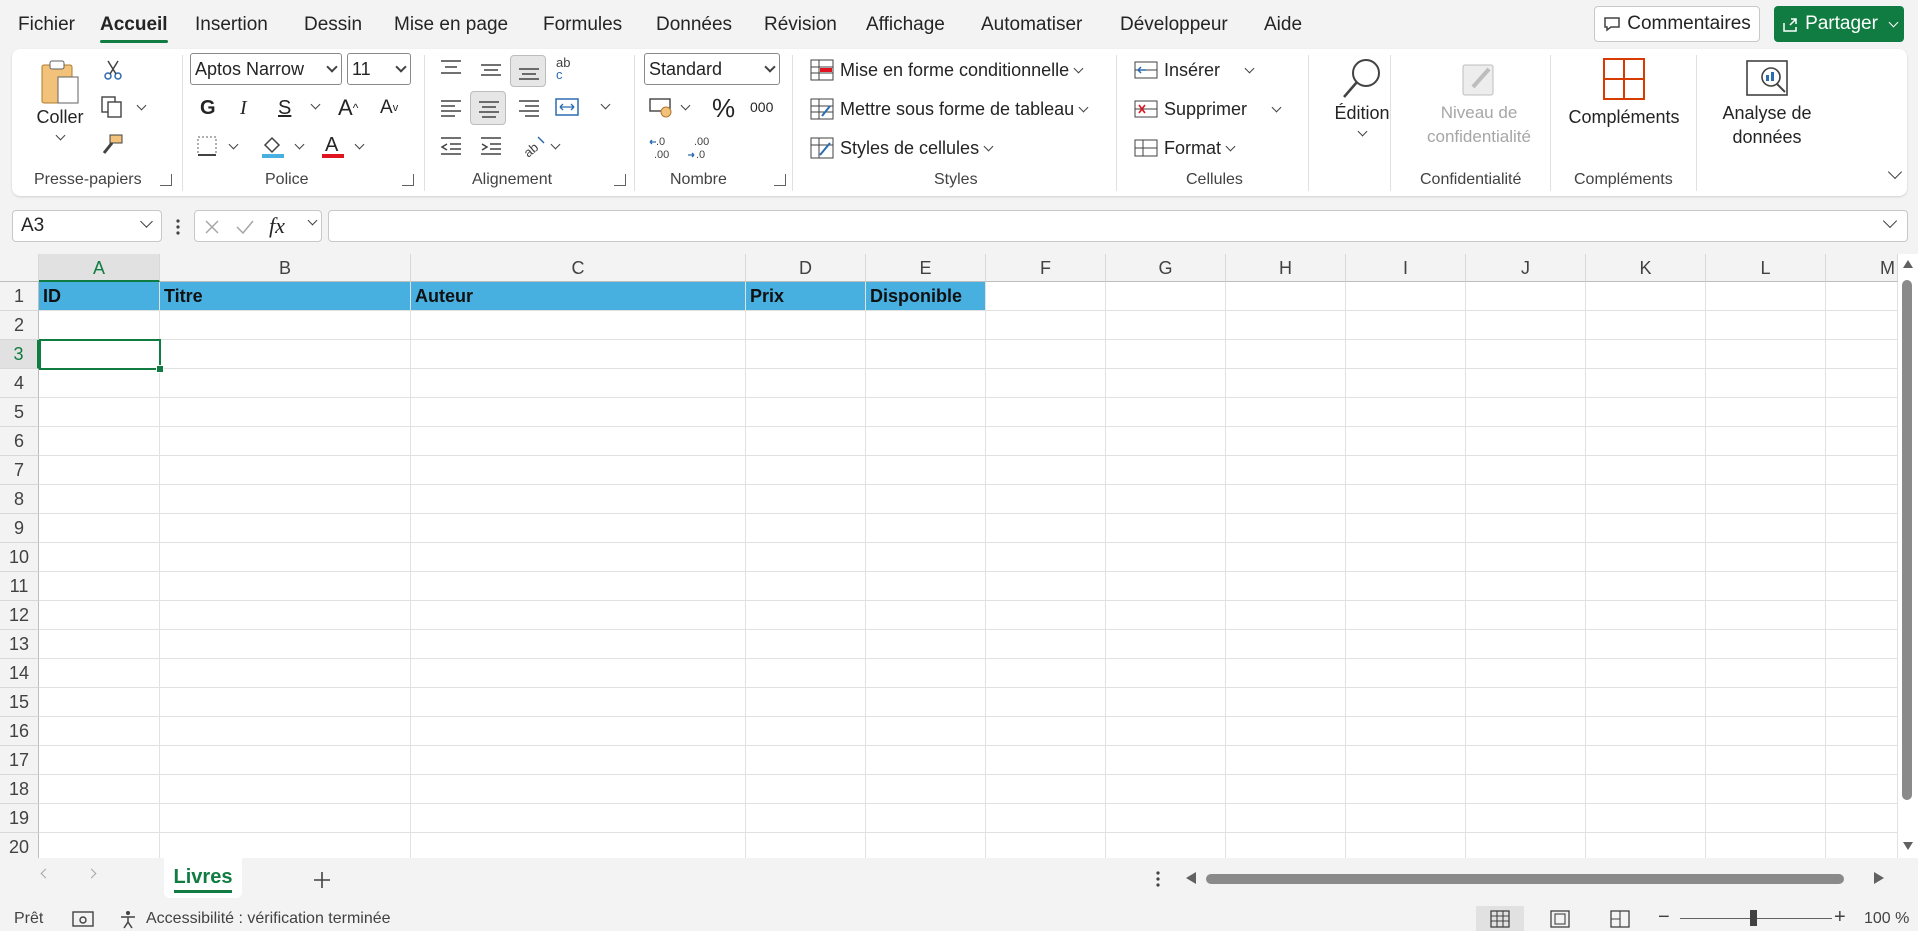 This screenshot has width=1918, height=931. What do you see at coordinates (669, 107) in the screenshot?
I see `accounting-format-button` at bounding box center [669, 107].